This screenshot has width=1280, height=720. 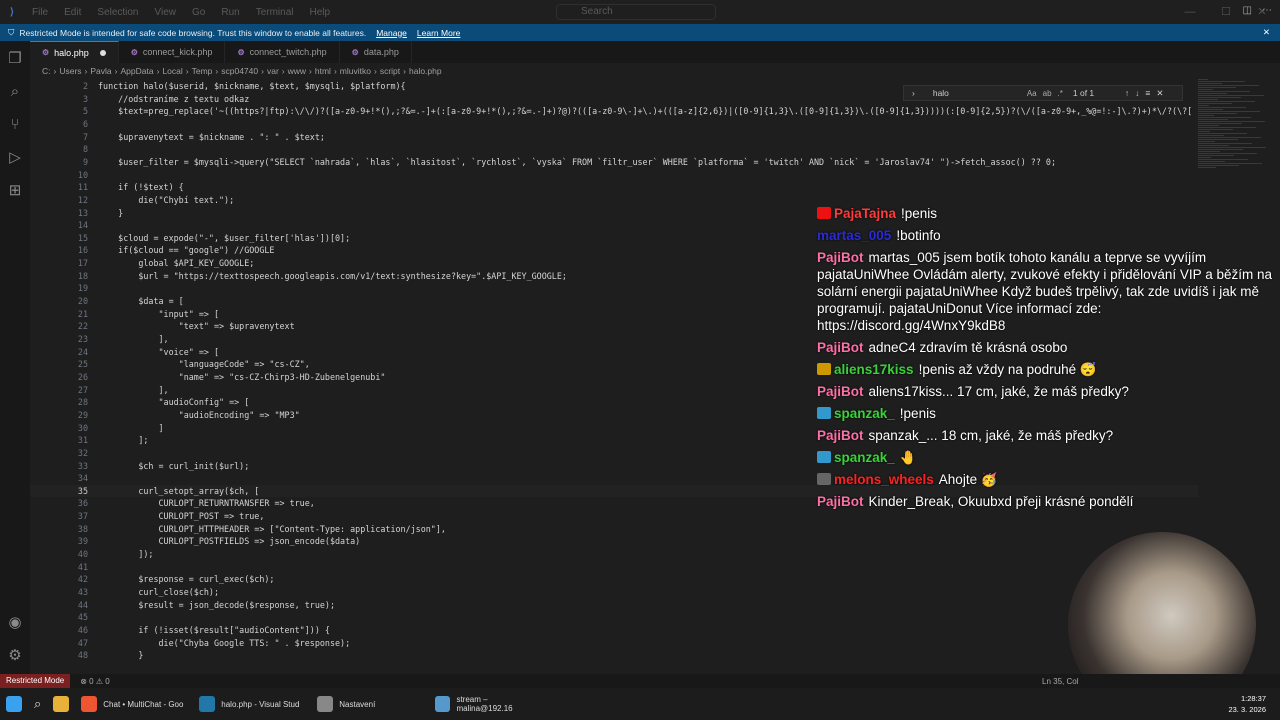 I want to click on code-text: "input" => [, so click(x=159, y=313).